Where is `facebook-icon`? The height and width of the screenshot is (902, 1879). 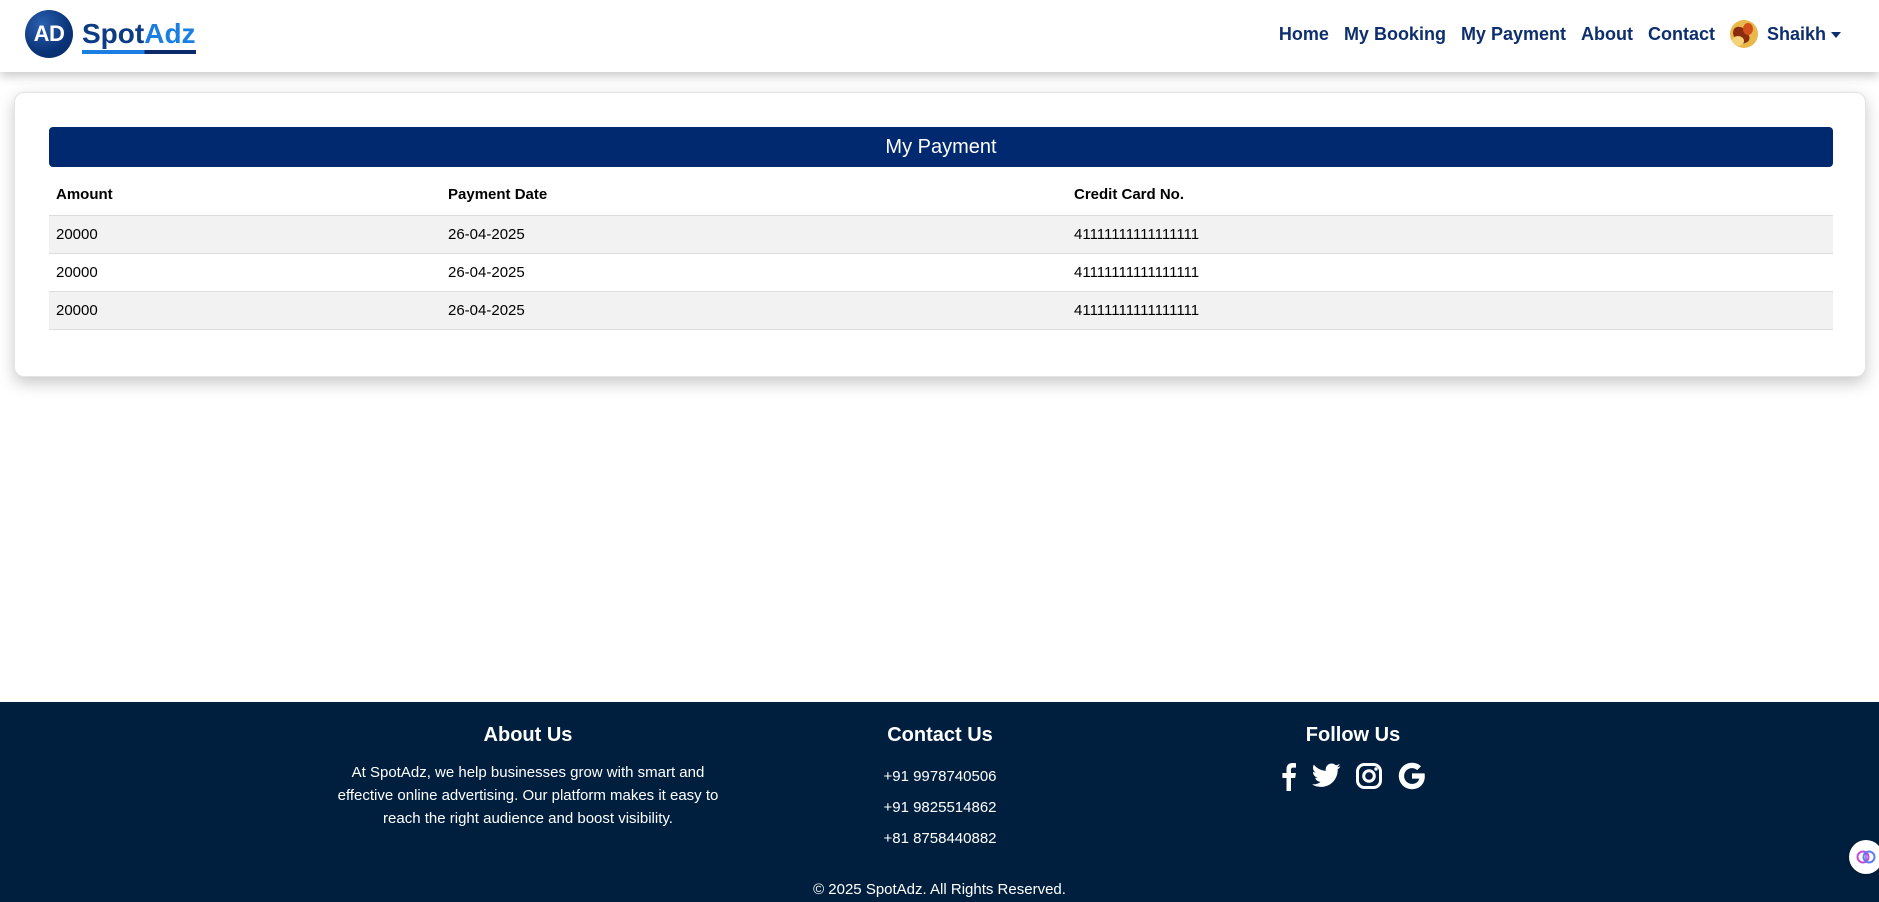
facebook-icon is located at coordinates (1288, 776).